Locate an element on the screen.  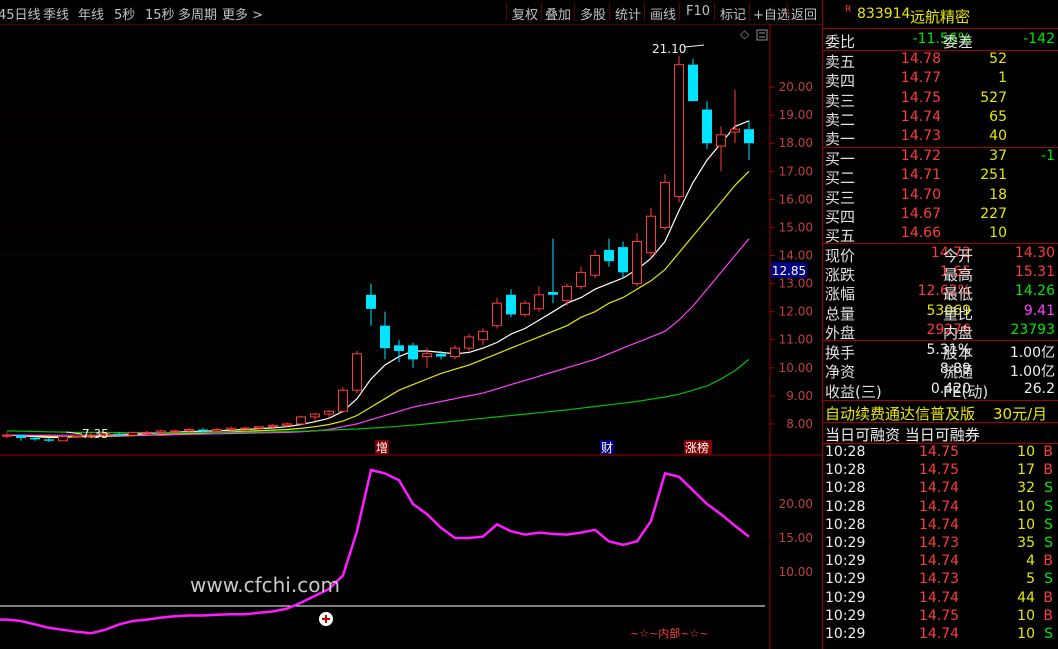
promo-row: 自动续费通达信普及版 30元/月 is located at coordinates (940, 413).